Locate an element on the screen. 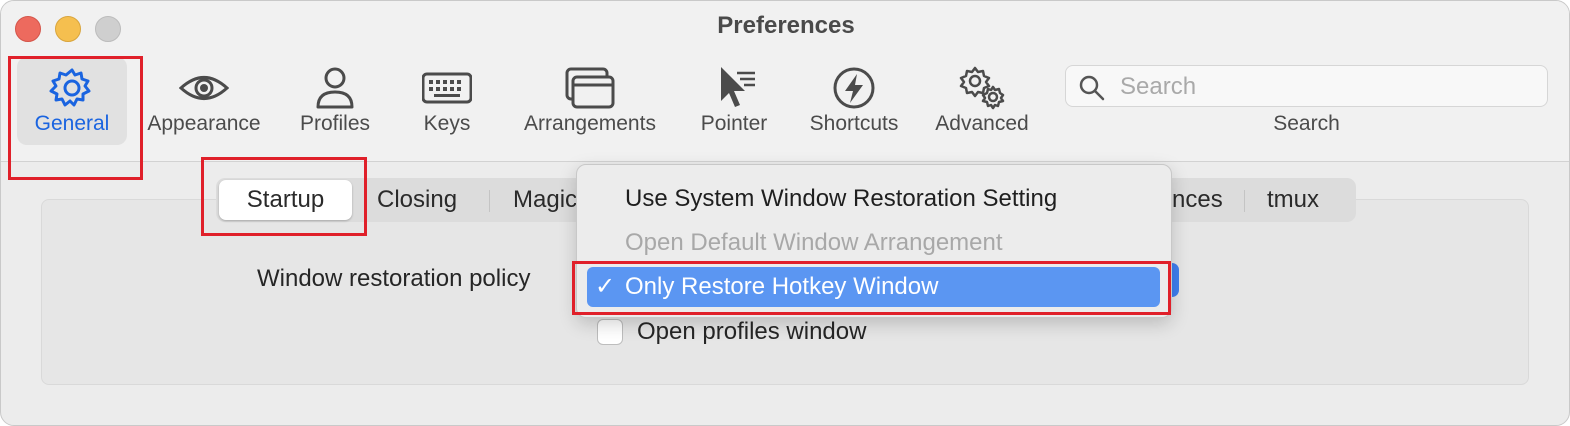 This screenshot has width=1570, height=426. menu-item-label: Open Default Window Arrangement is located at coordinates (814, 242).